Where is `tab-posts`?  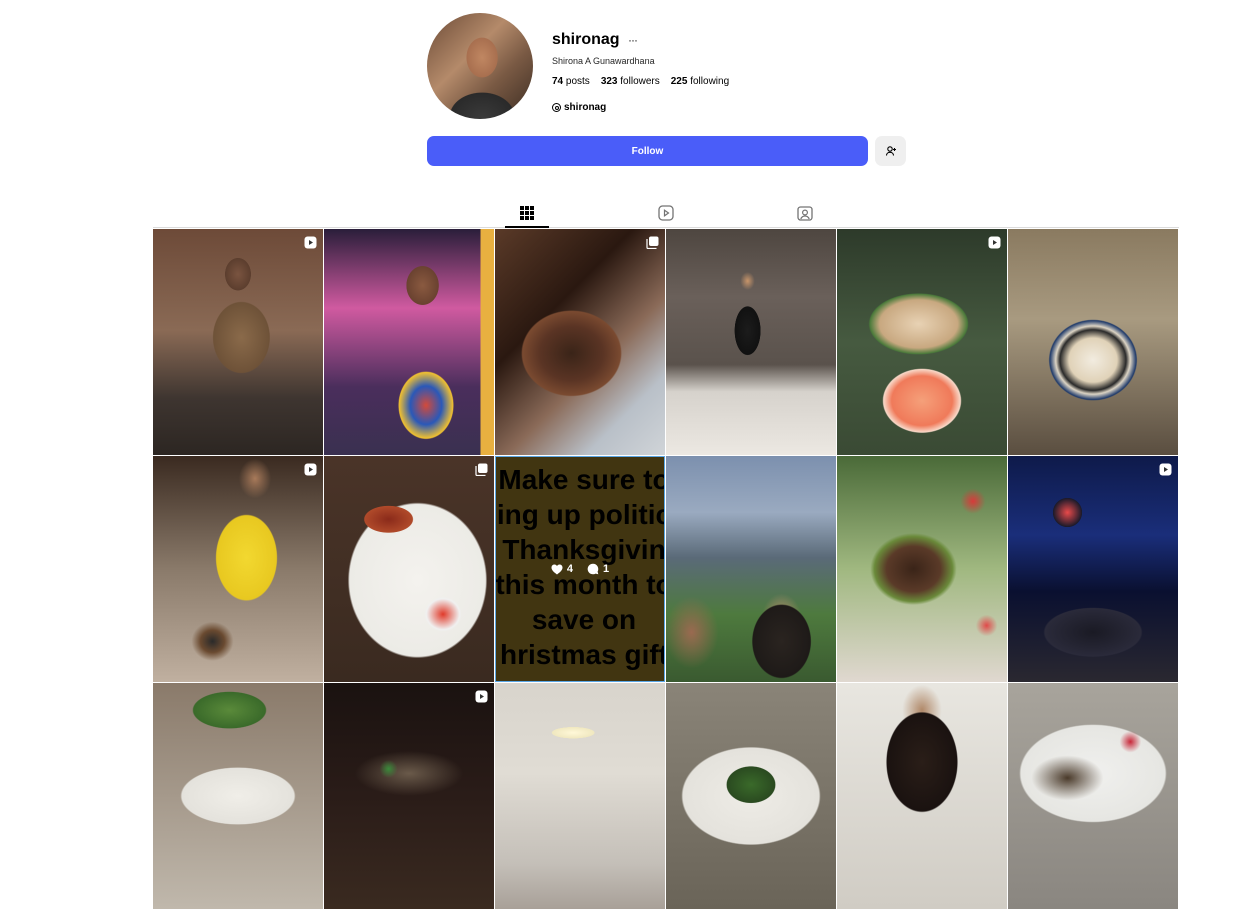
tab-posts is located at coordinates (527, 213).